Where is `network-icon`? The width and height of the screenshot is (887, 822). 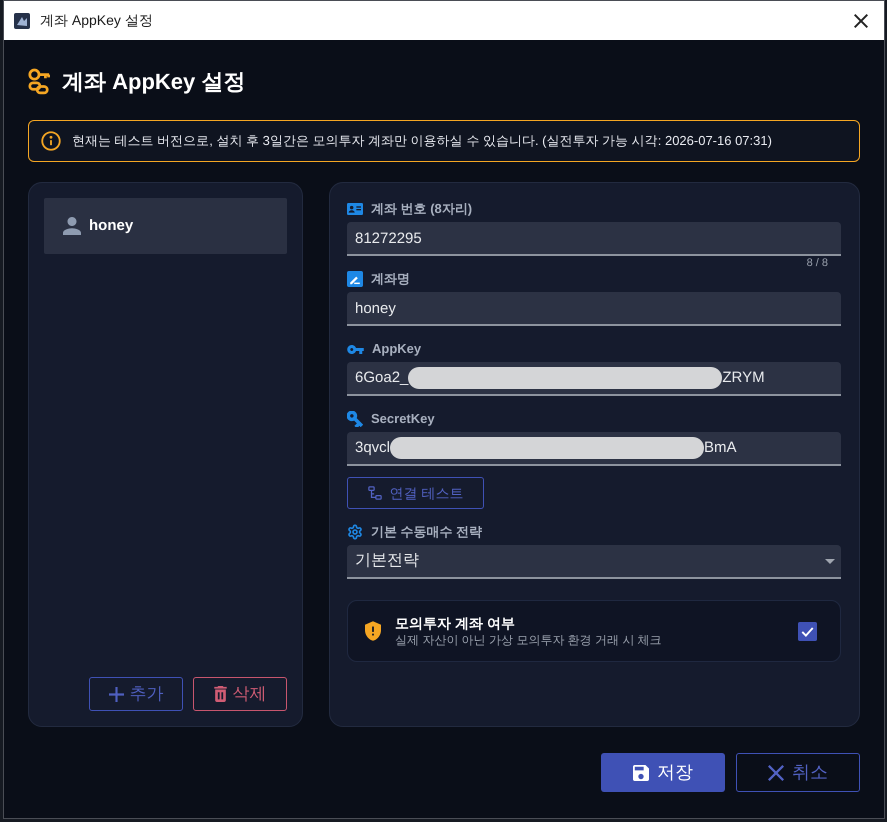
network-icon is located at coordinates (375, 493).